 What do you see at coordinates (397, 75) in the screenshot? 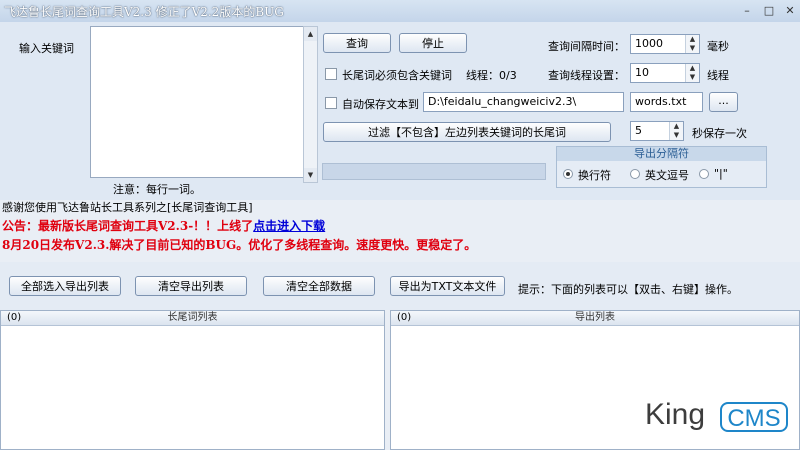
I see `must-contain-label: 长尾词必须包含关键词` at bounding box center [397, 75].